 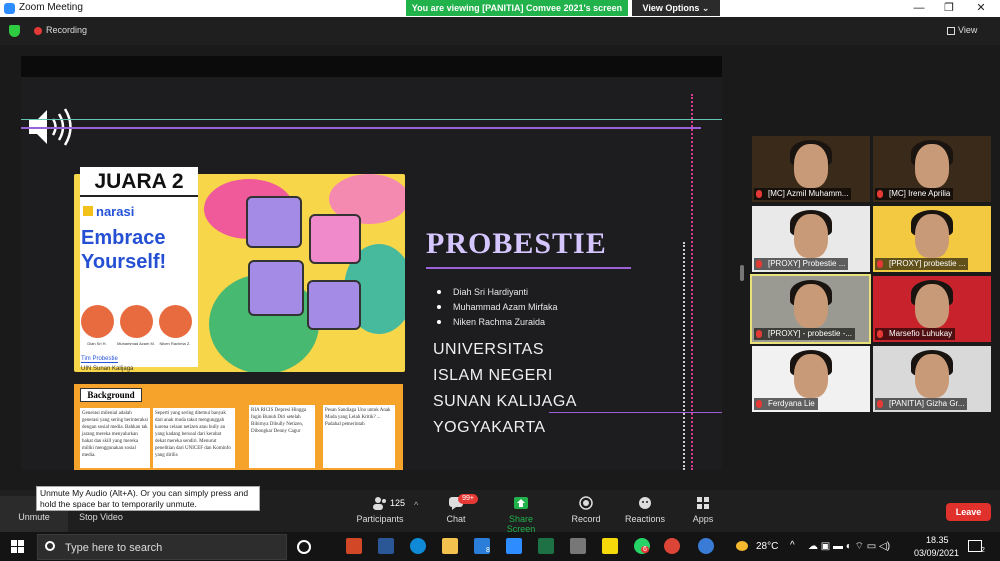 I want to click on tray-icons: ☁ ▣ ▬ ◐ ⌔ ▭ ◁), so click(x=849, y=546).